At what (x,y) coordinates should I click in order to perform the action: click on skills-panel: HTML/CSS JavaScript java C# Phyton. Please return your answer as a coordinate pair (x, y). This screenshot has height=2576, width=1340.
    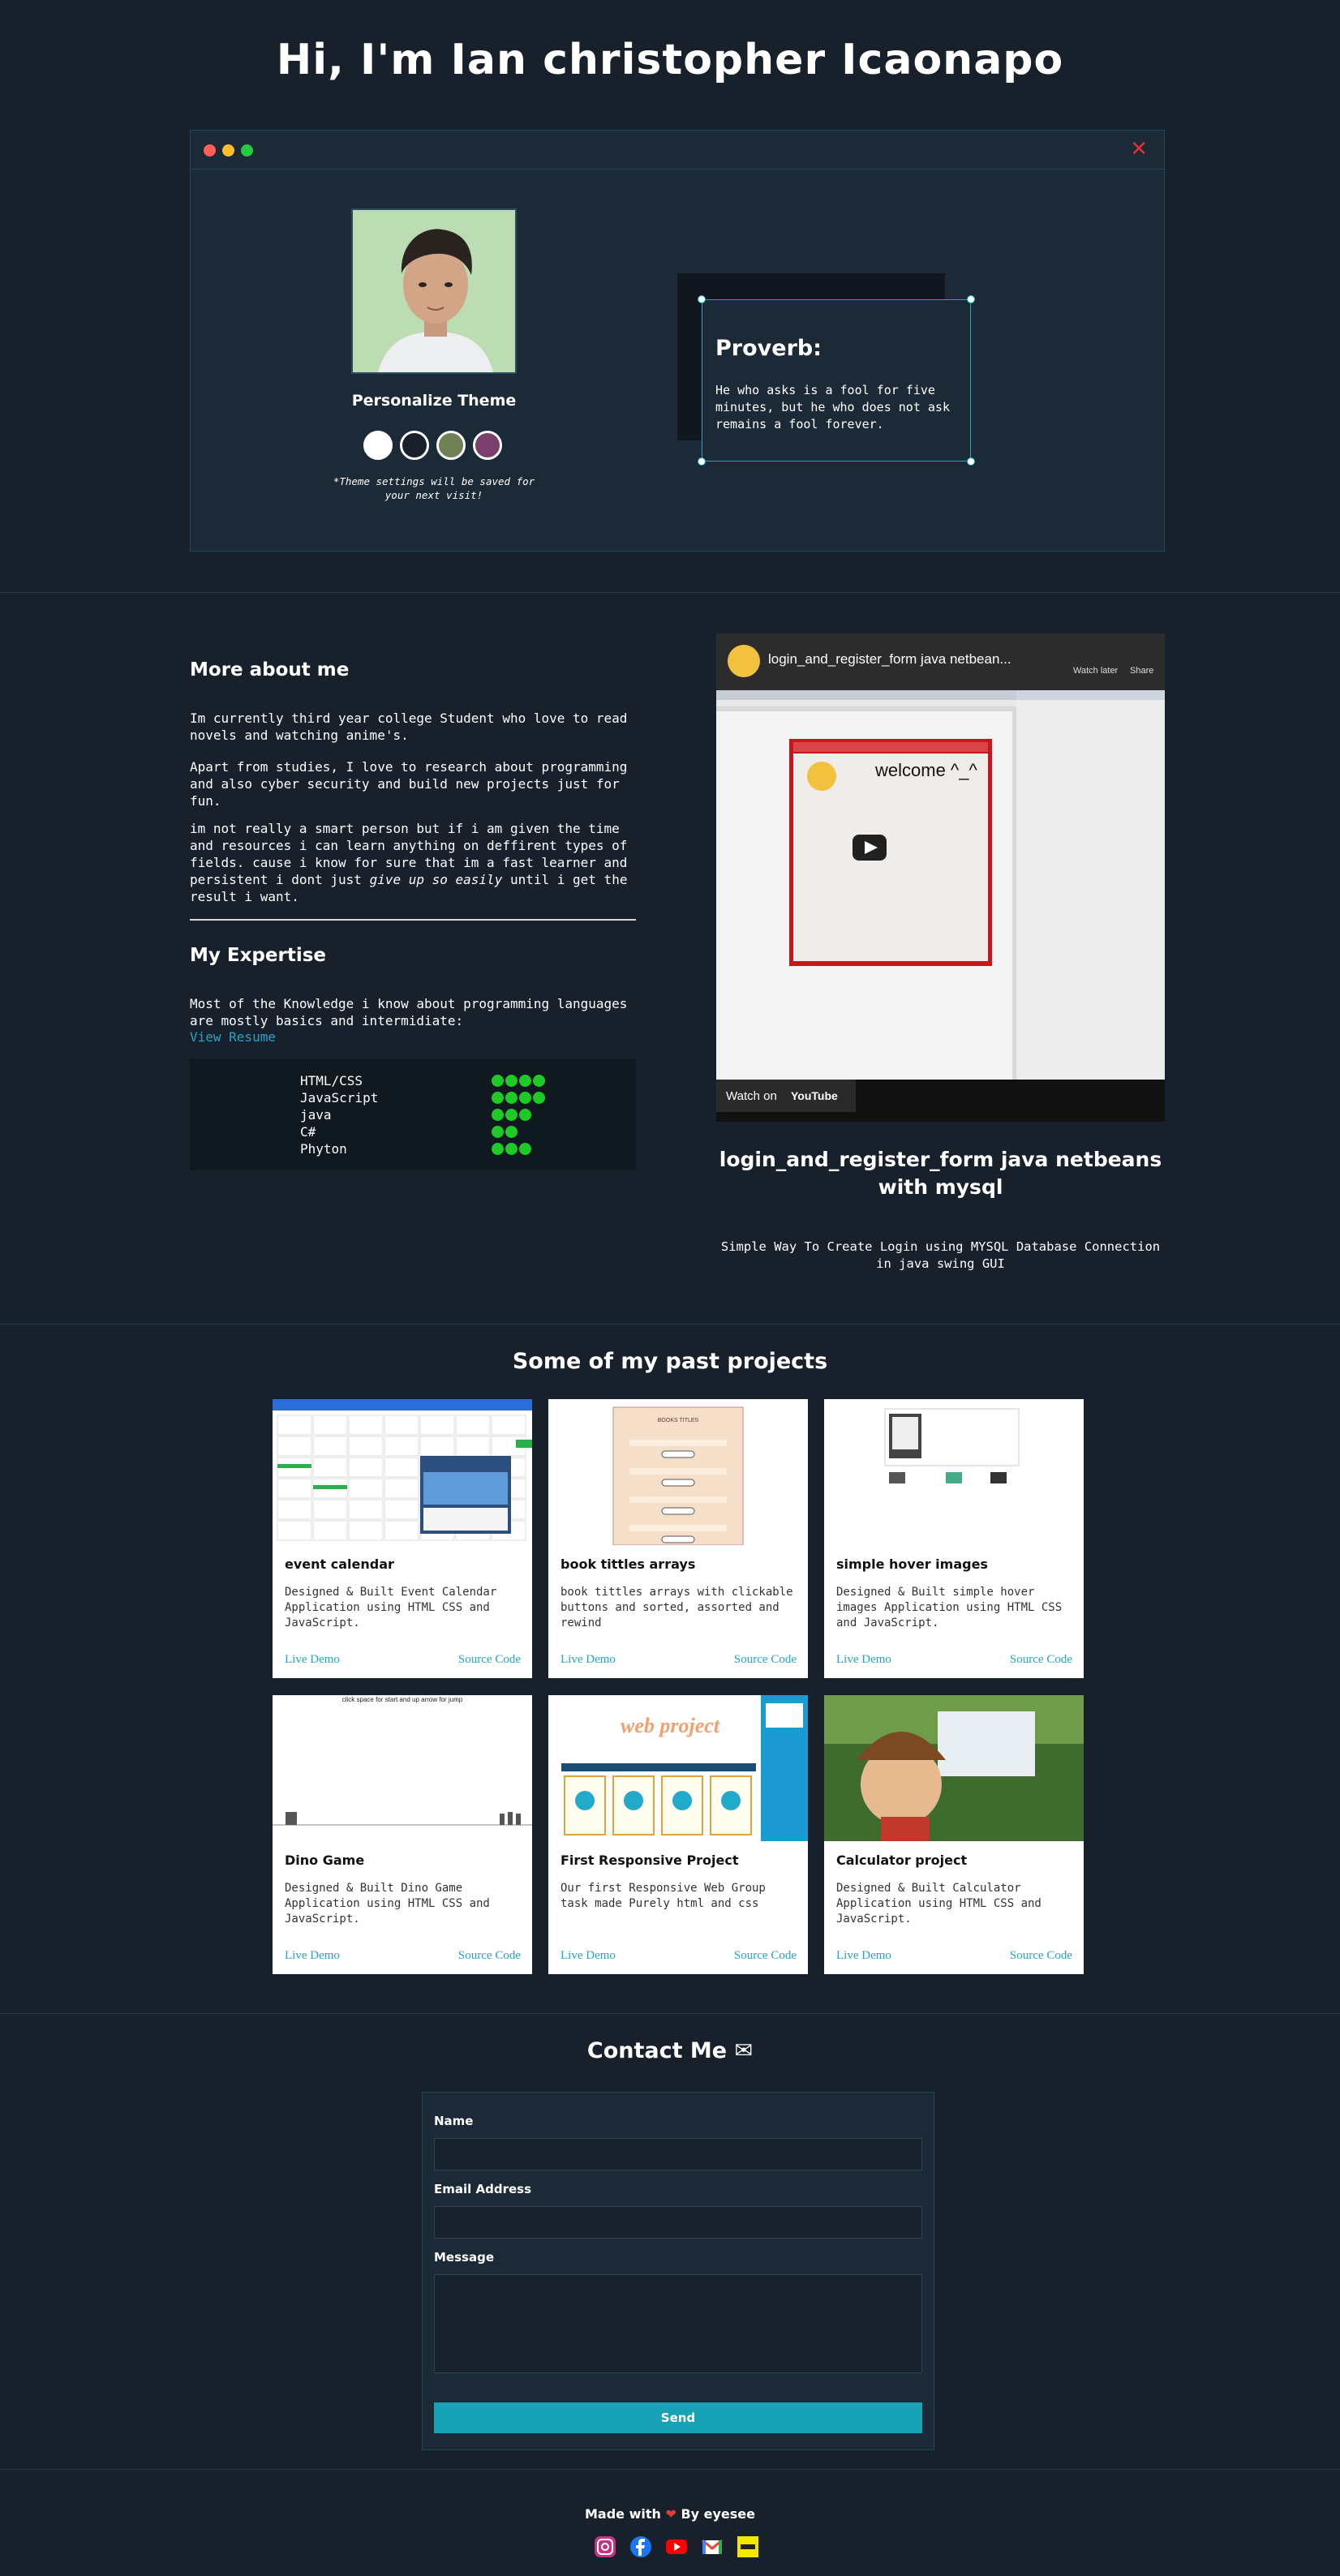
    Looking at the image, I should click on (413, 1114).